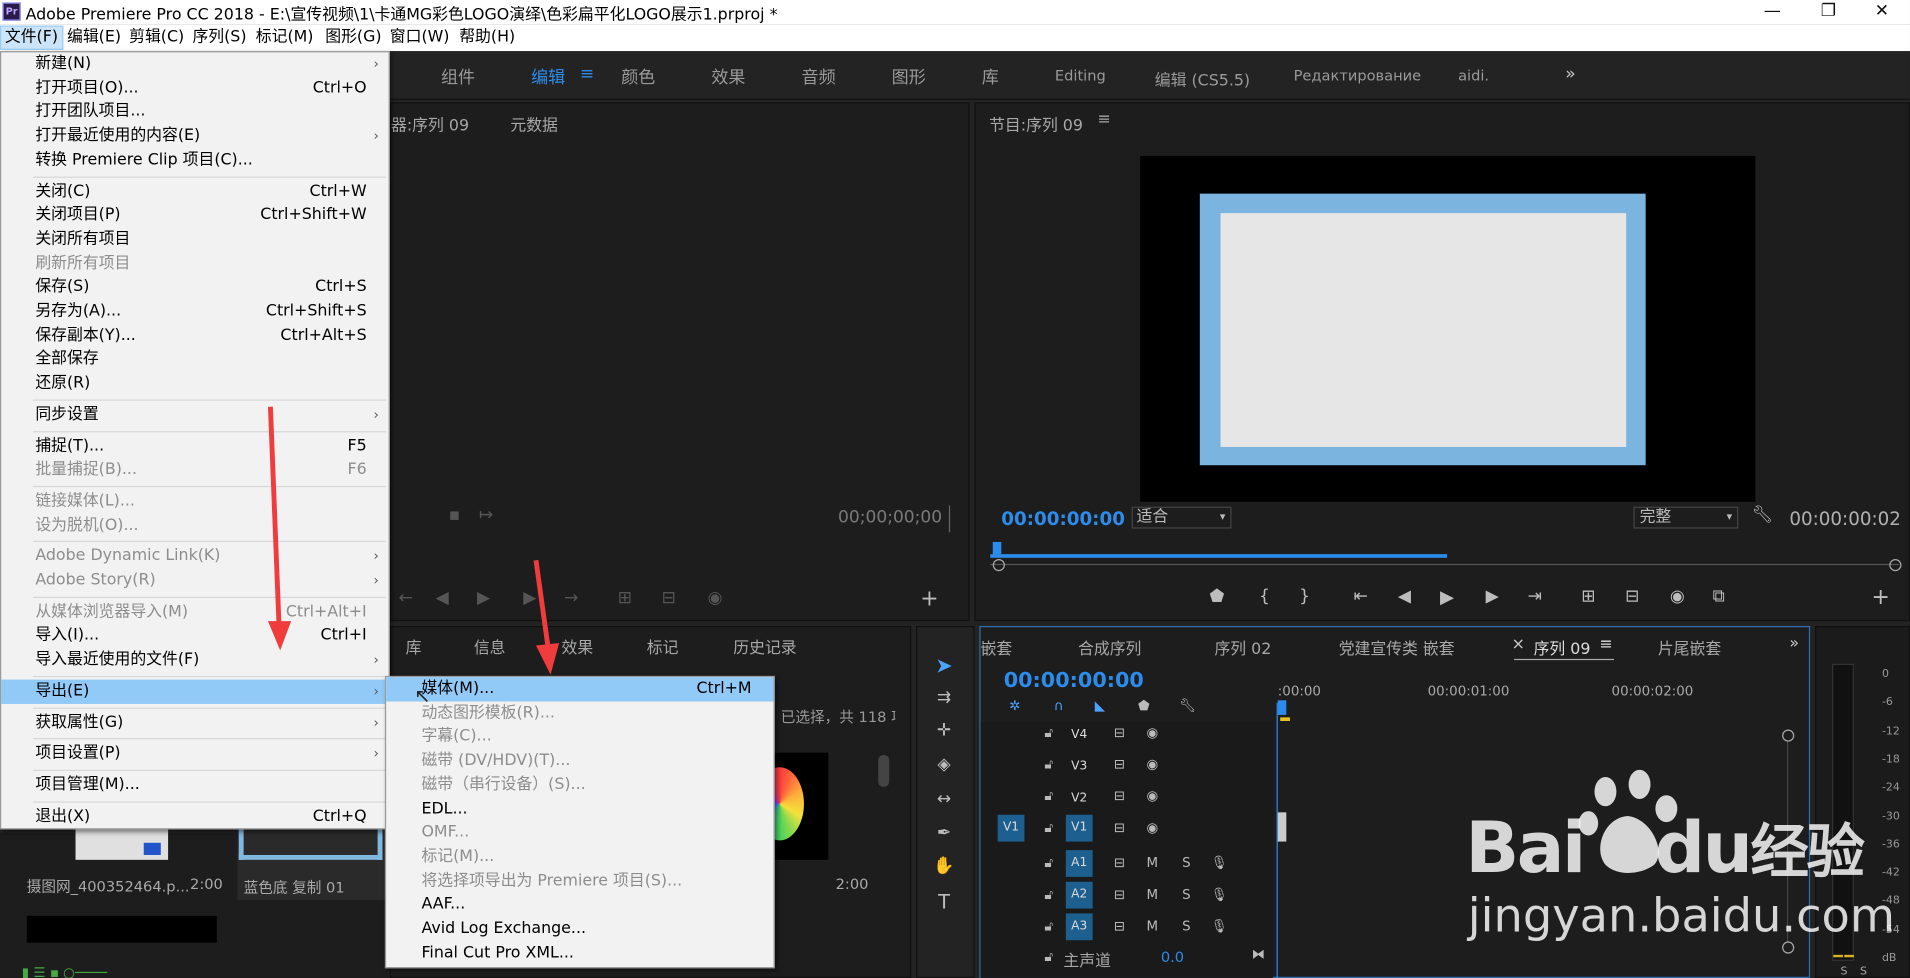 The width and height of the screenshot is (1910, 978). Describe the element at coordinates (354, 38) in the screenshot. I see `menu-graphics: 图形(G)` at that location.